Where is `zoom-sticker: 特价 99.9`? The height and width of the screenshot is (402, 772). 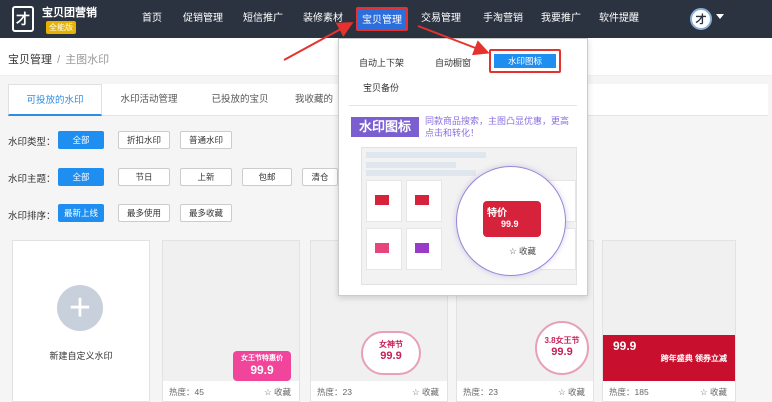 zoom-sticker: 特价 99.9 is located at coordinates (512, 219).